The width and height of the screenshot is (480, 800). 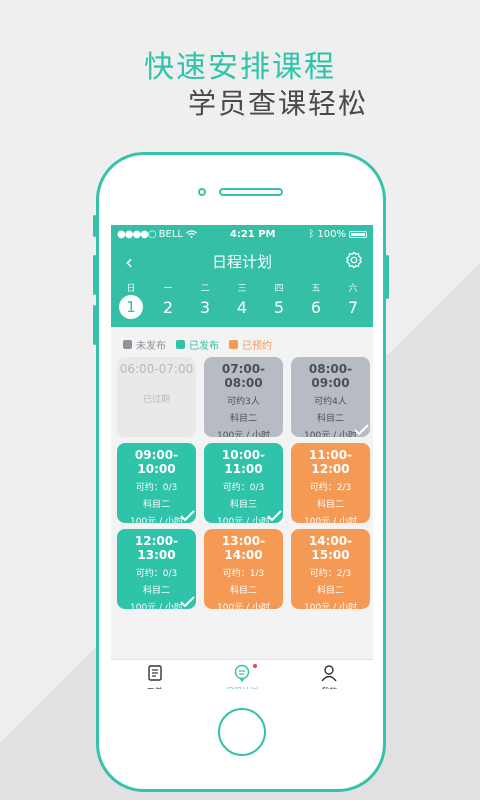 I want to click on day-number: 7, so click(x=353, y=307).